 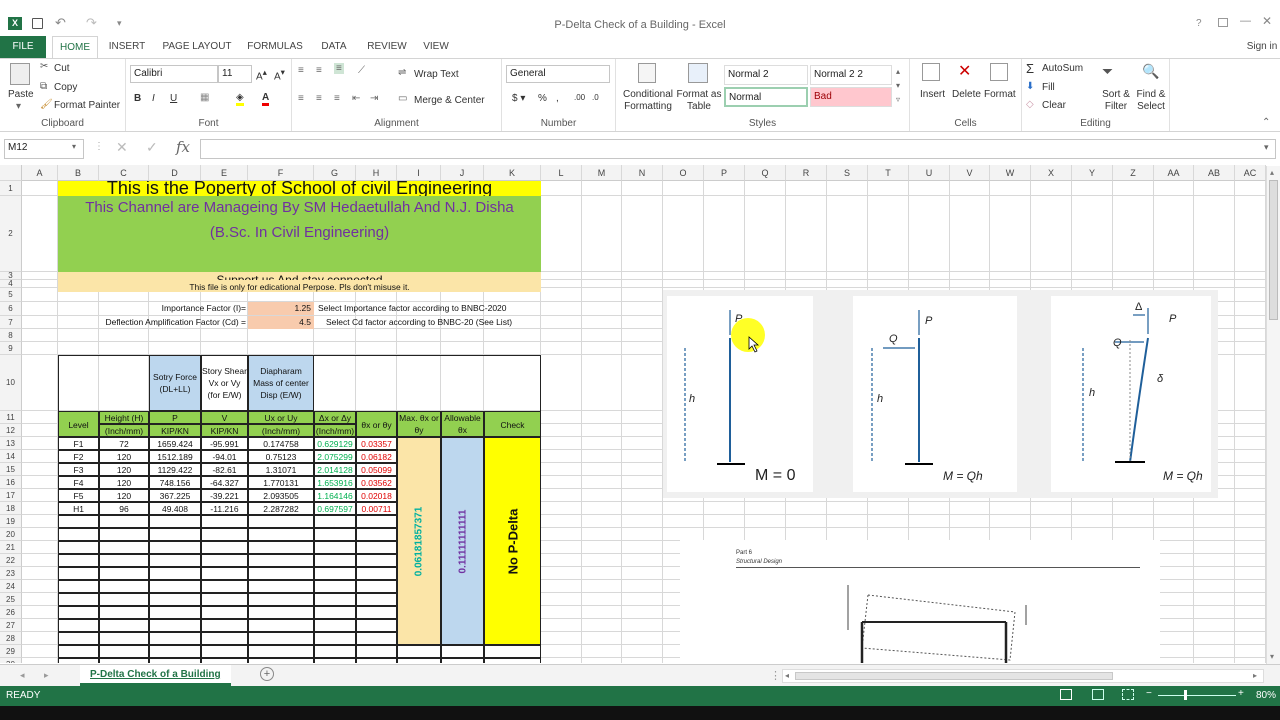 What do you see at coordinates (931, 72) in the screenshot?
I see `insert-cells-icon` at bounding box center [931, 72].